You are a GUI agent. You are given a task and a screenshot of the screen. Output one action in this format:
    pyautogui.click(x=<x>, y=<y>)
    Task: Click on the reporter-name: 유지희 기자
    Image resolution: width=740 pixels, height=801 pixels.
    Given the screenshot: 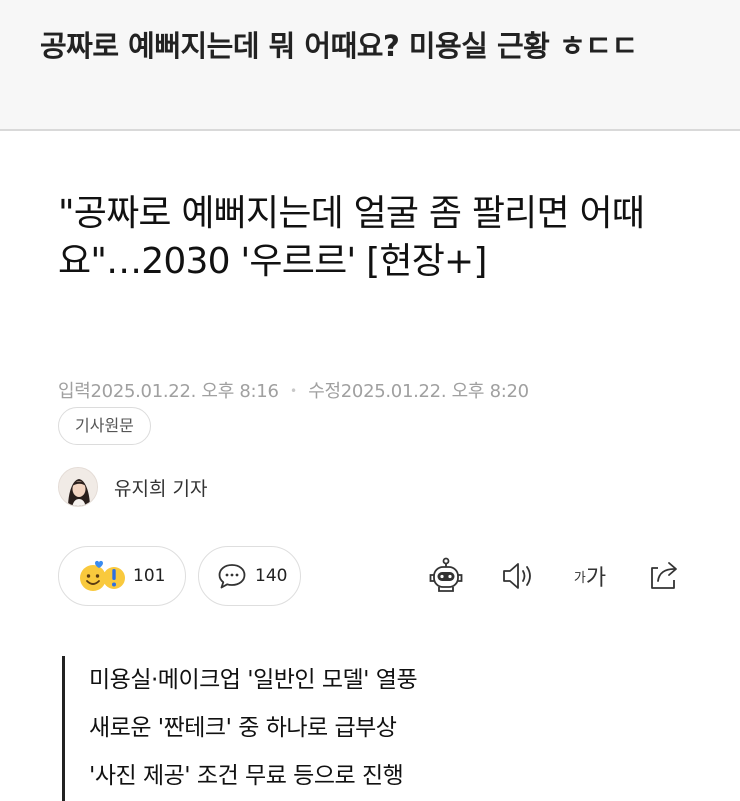 What is the action you would take?
    pyautogui.click(x=160, y=487)
    